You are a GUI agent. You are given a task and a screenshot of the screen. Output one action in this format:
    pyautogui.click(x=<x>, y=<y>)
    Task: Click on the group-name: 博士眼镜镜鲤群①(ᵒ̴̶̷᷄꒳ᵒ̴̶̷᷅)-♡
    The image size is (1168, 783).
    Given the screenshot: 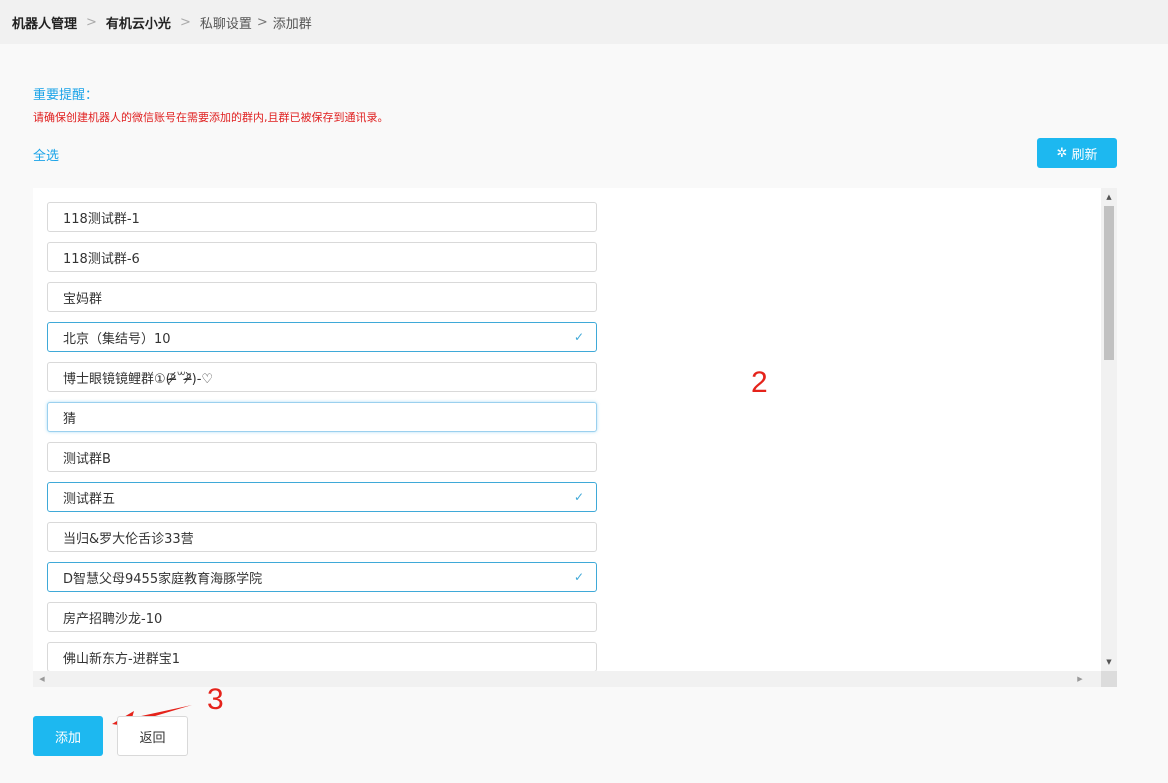 What is the action you would take?
    pyautogui.click(x=138, y=379)
    